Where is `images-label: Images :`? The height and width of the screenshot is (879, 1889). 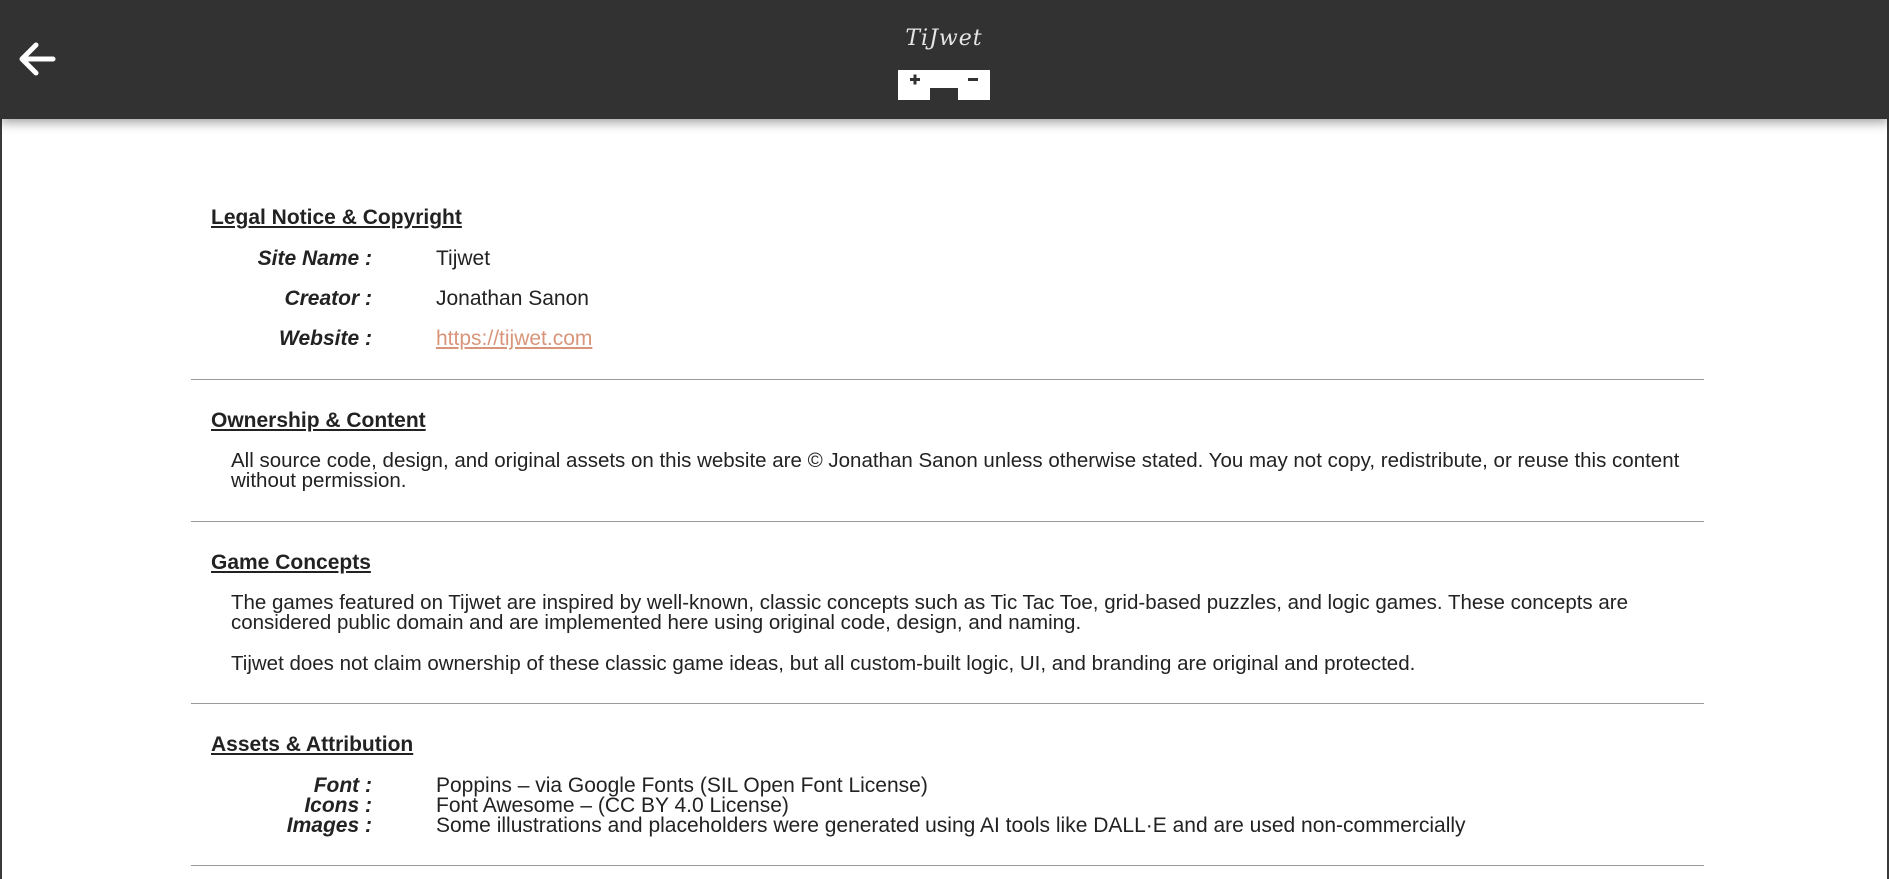 images-label: Images : is located at coordinates (329, 825).